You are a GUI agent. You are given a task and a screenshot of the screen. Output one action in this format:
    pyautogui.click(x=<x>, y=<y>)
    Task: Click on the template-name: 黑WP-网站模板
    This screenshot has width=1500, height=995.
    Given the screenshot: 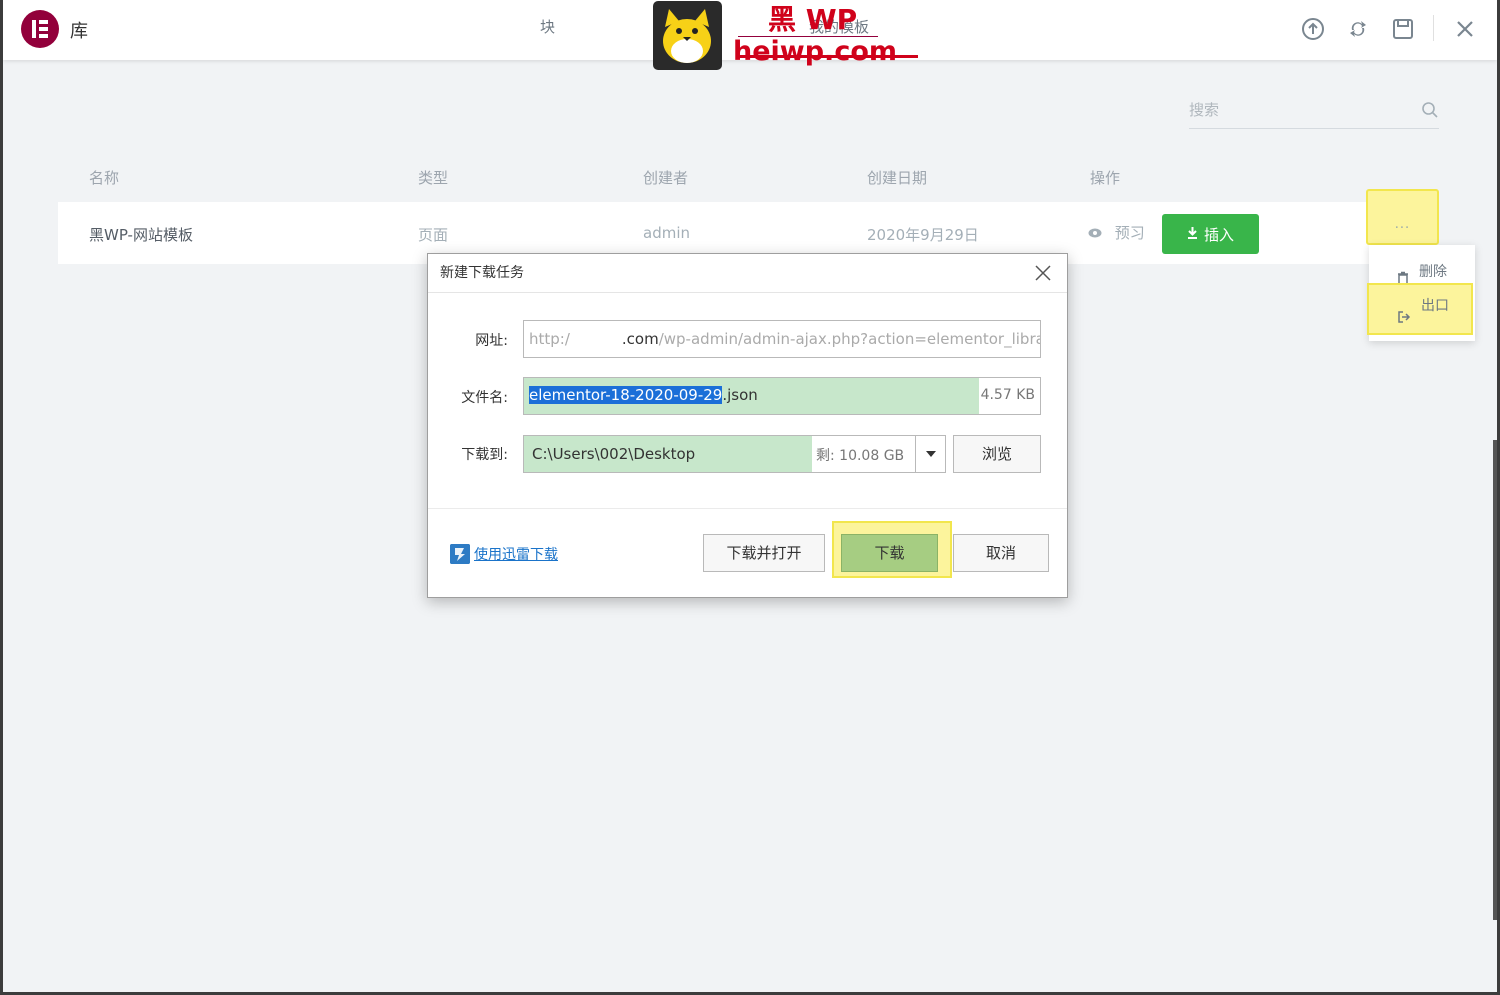 What is the action you would take?
    pyautogui.click(x=141, y=235)
    